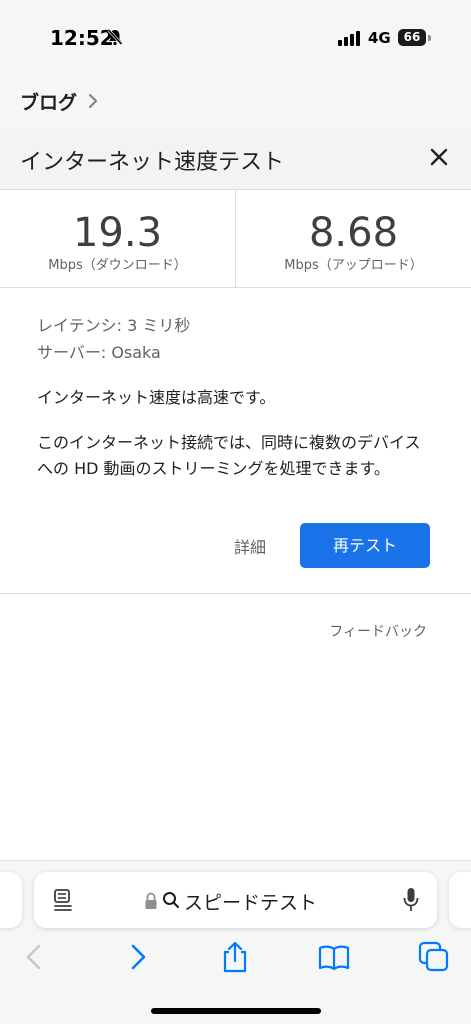 This screenshot has height=1024, width=471. Describe the element at coordinates (460, 900) in the screenshot. I see `next-tab-preview` at that location.